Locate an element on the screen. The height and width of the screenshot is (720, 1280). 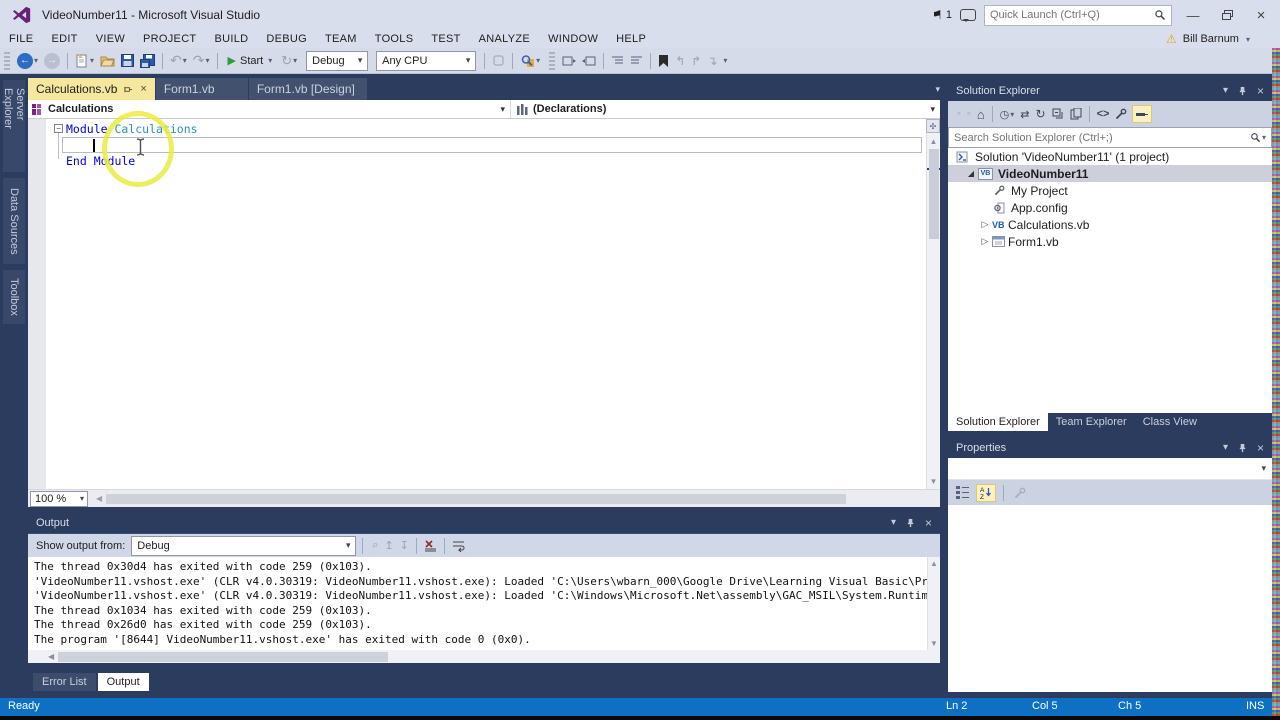
editor-vertical-scrollbar: ▲ ▼ is located at coordinates (933, 304).